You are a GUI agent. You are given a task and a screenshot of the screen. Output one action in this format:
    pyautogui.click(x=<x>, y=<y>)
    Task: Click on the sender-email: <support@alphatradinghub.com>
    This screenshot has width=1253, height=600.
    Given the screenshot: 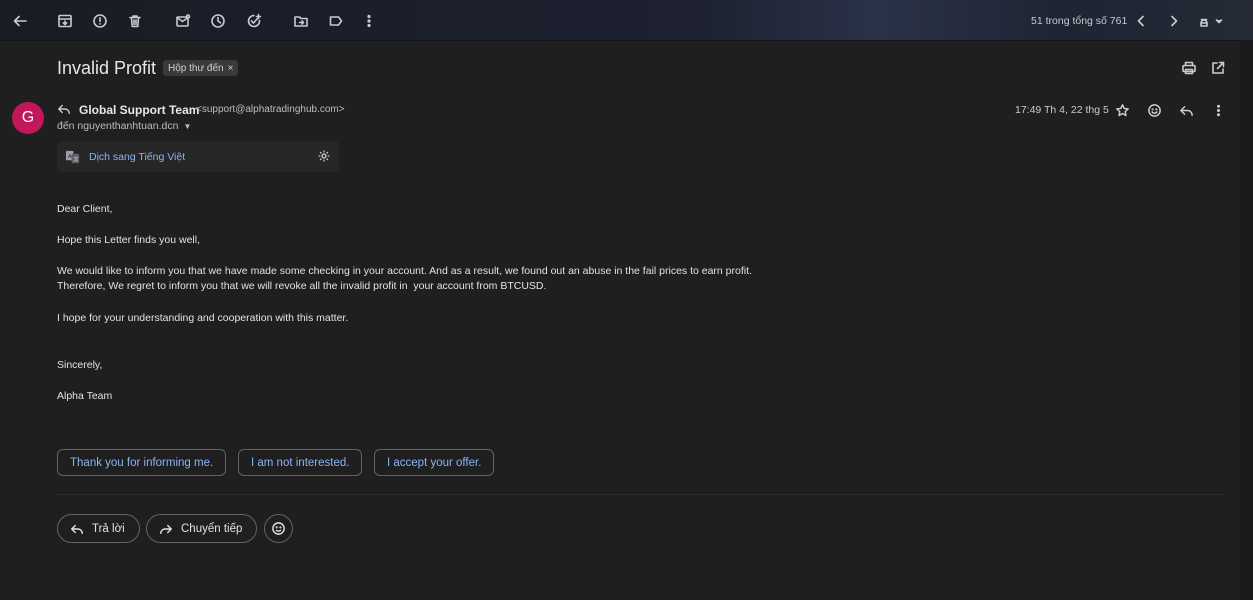 What is the action you would take?
    pyautogui.click(x=270, y=109)
    